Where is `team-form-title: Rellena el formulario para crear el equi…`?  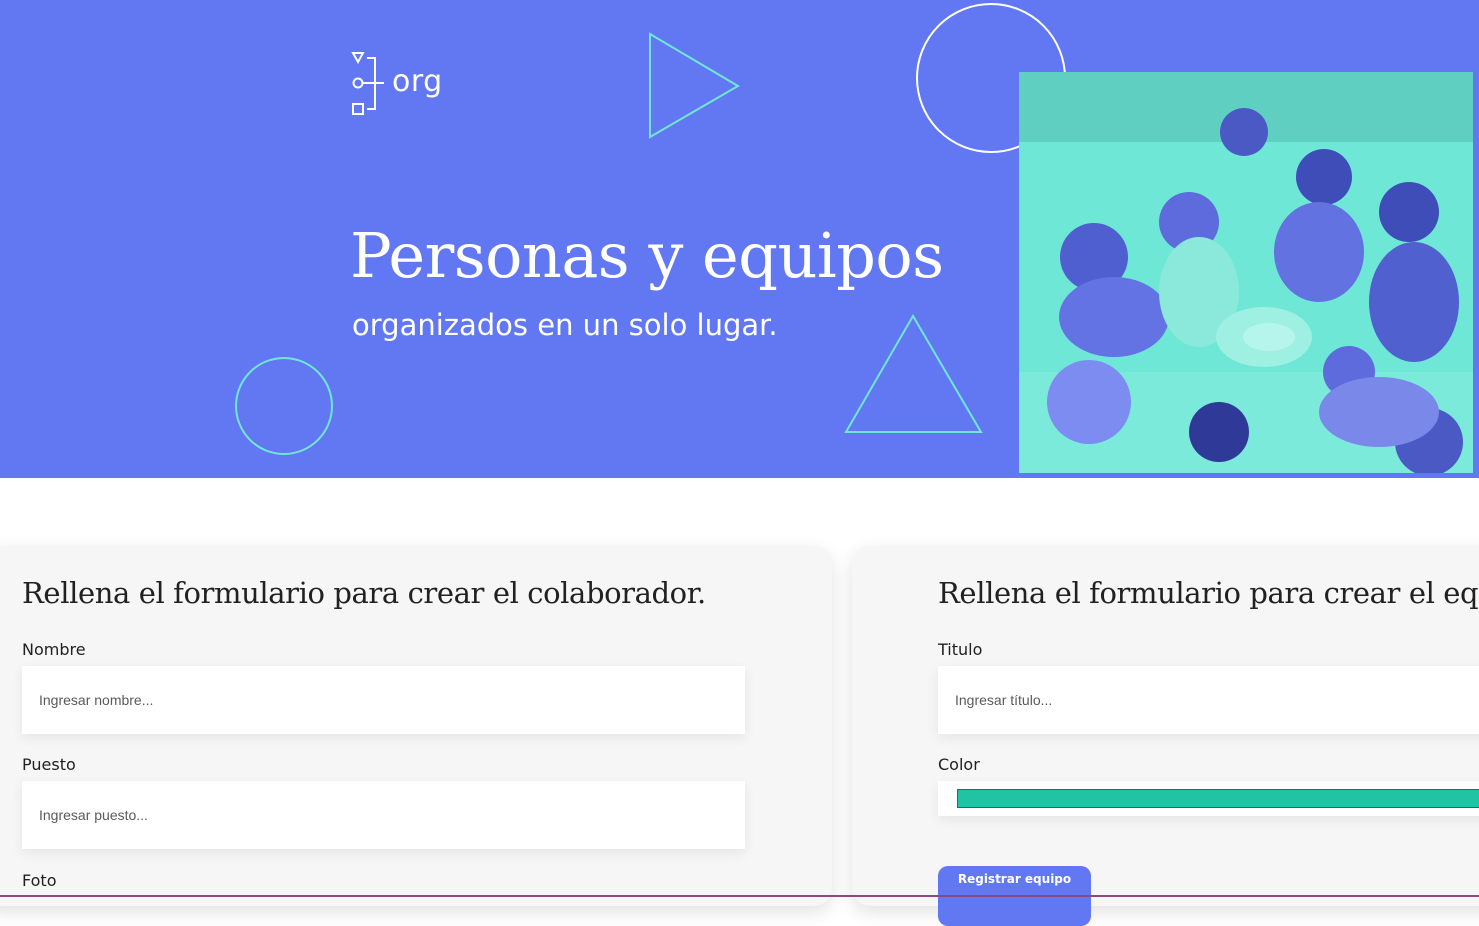 team-form-title: Rellena el formulario para crear el equi… is located at coordinates (1208, 593).